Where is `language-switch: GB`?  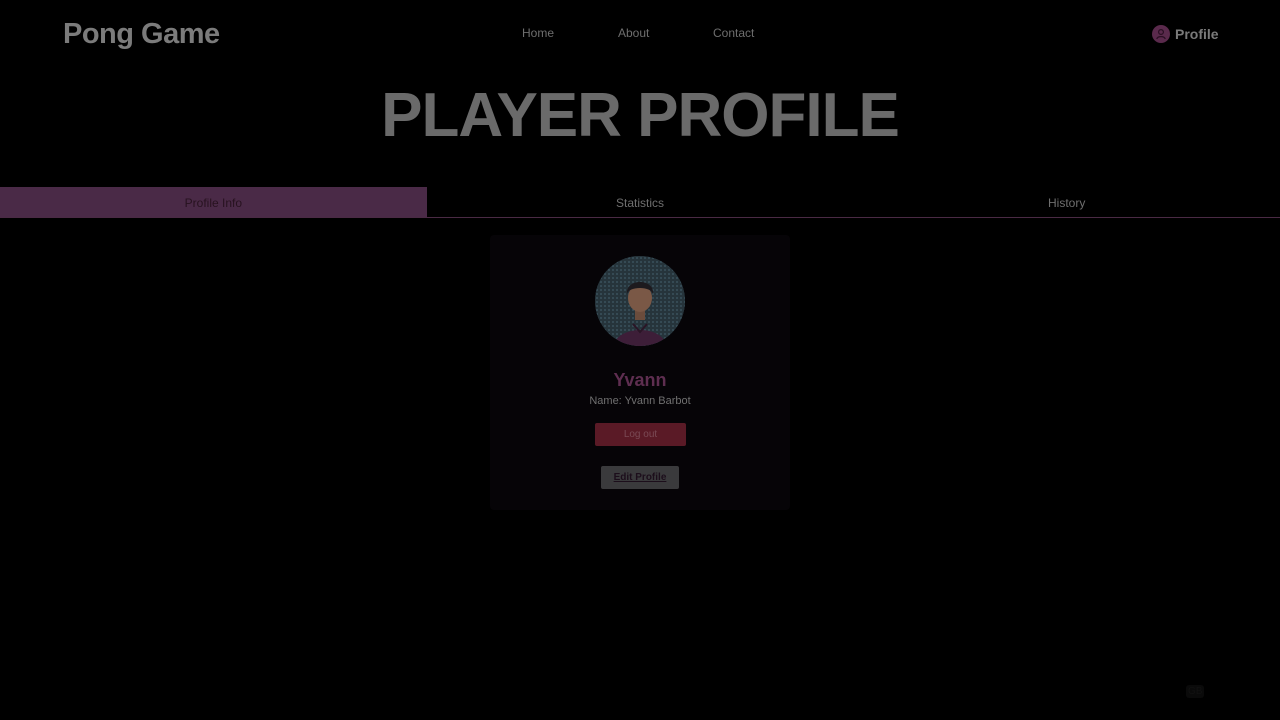
language-switch: GB is located at coordinates (1195, 691).